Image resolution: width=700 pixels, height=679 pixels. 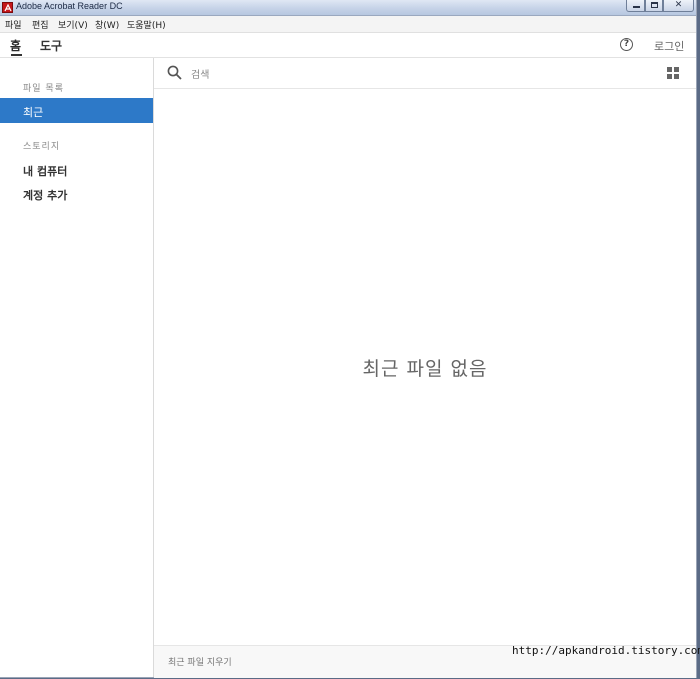 I want to click on maximize-icon, so click(x=654, y=5).